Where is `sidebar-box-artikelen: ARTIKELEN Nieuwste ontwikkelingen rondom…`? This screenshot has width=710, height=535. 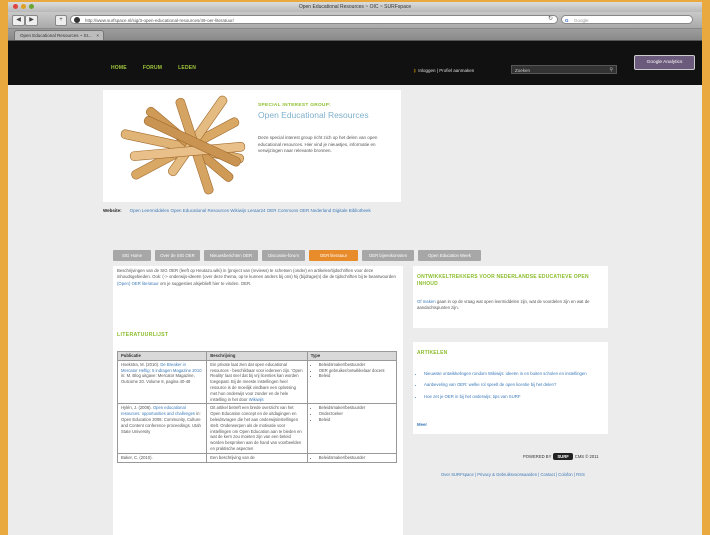
sidebar-box-artikelen: ARTIKELEN Nieuwste ontwikkelingen rondom… is located at coordinates (510, 388).